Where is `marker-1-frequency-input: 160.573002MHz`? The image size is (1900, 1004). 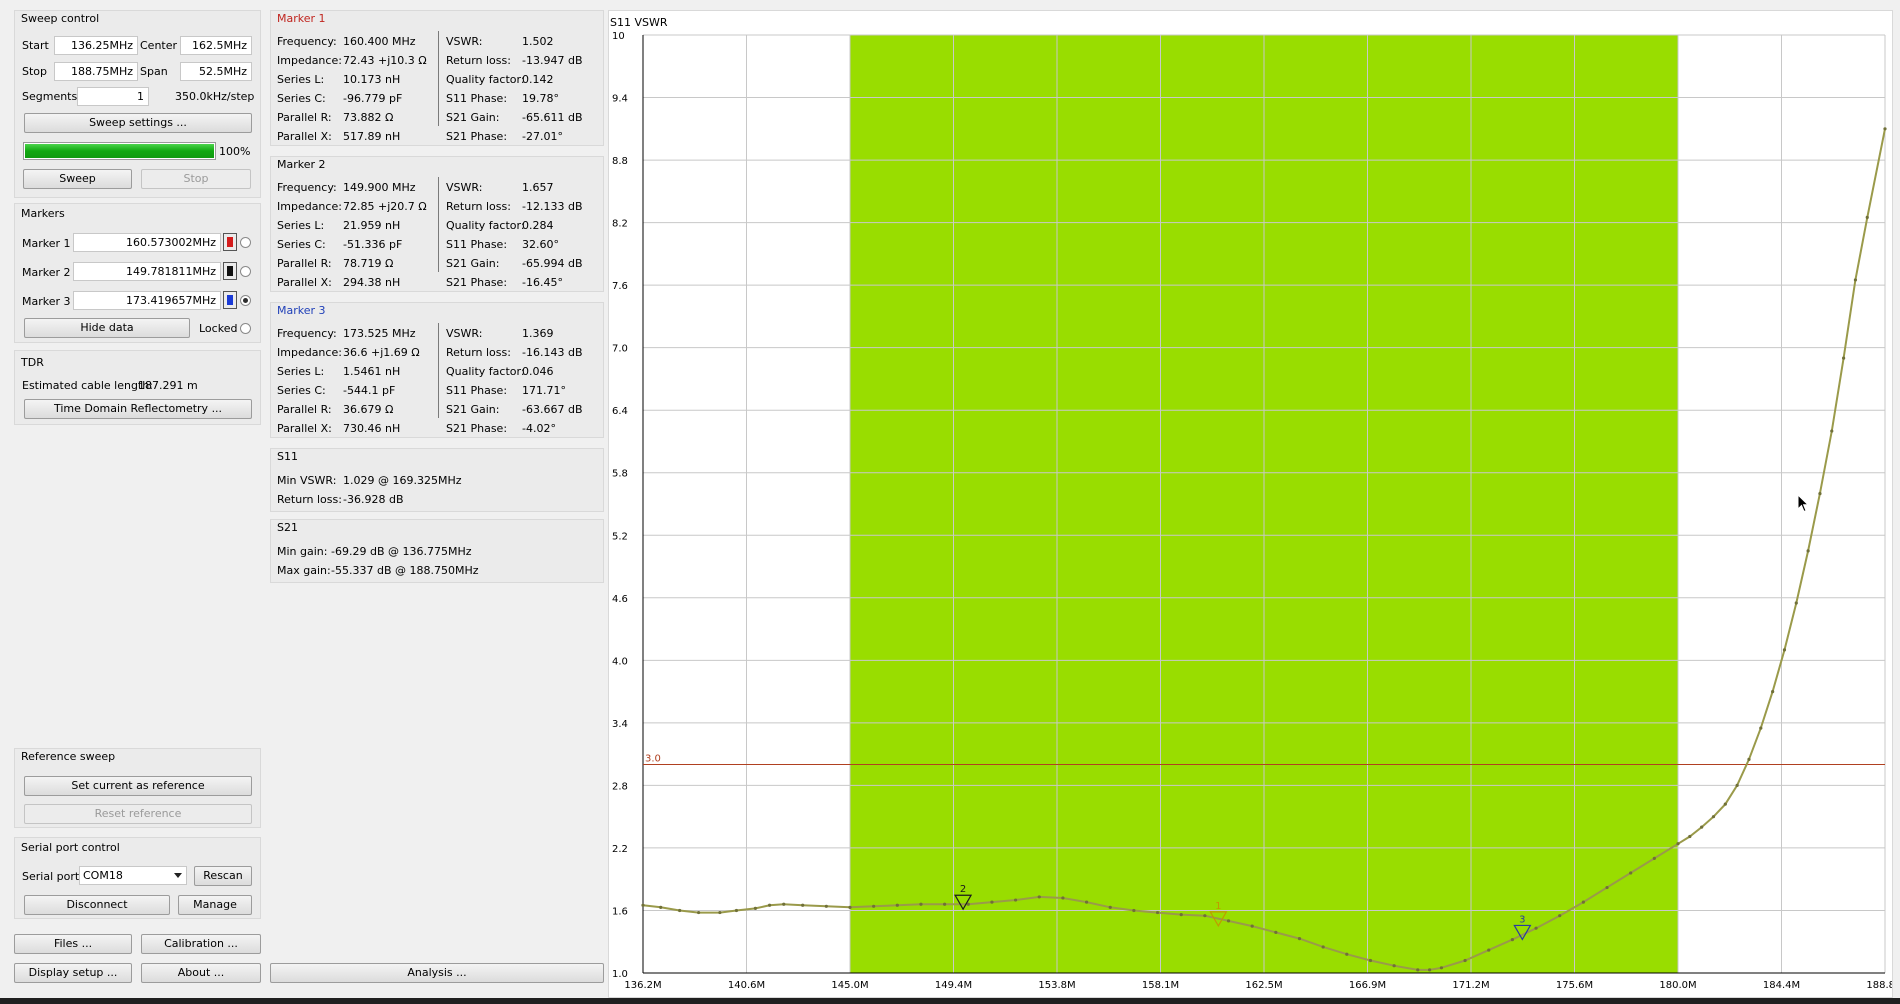 marker-1-frequency-input: 160.573002MHz is located at coordinates (147, 242).